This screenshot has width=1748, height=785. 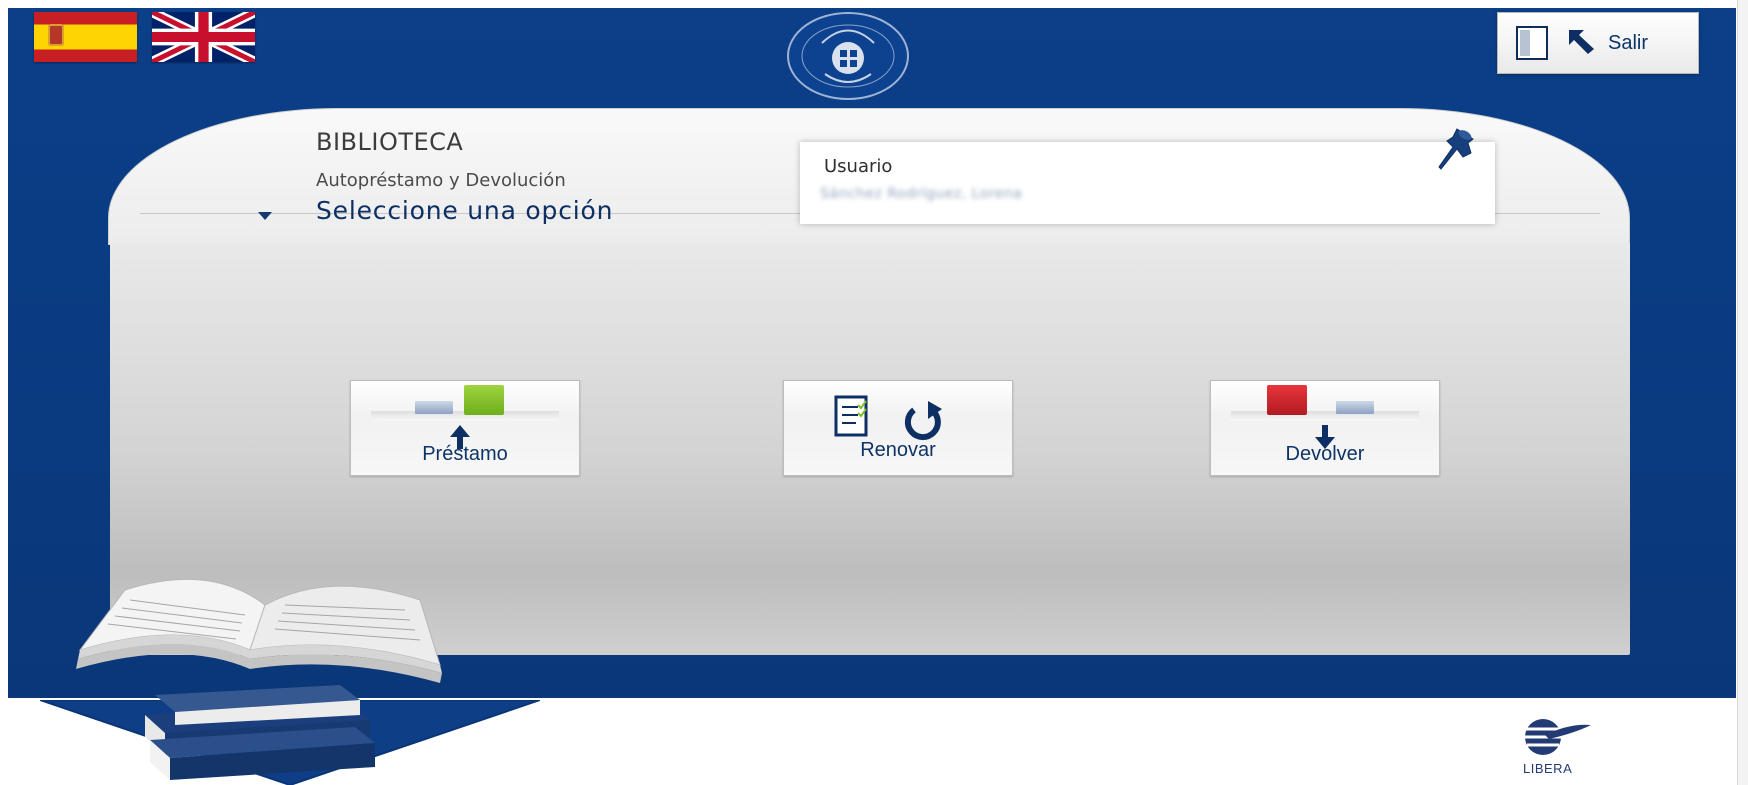 What do you see at coordinates (1598, 43) in the screenshot?
I see `exit-button: Salir` at bounding box center [1598, 43].